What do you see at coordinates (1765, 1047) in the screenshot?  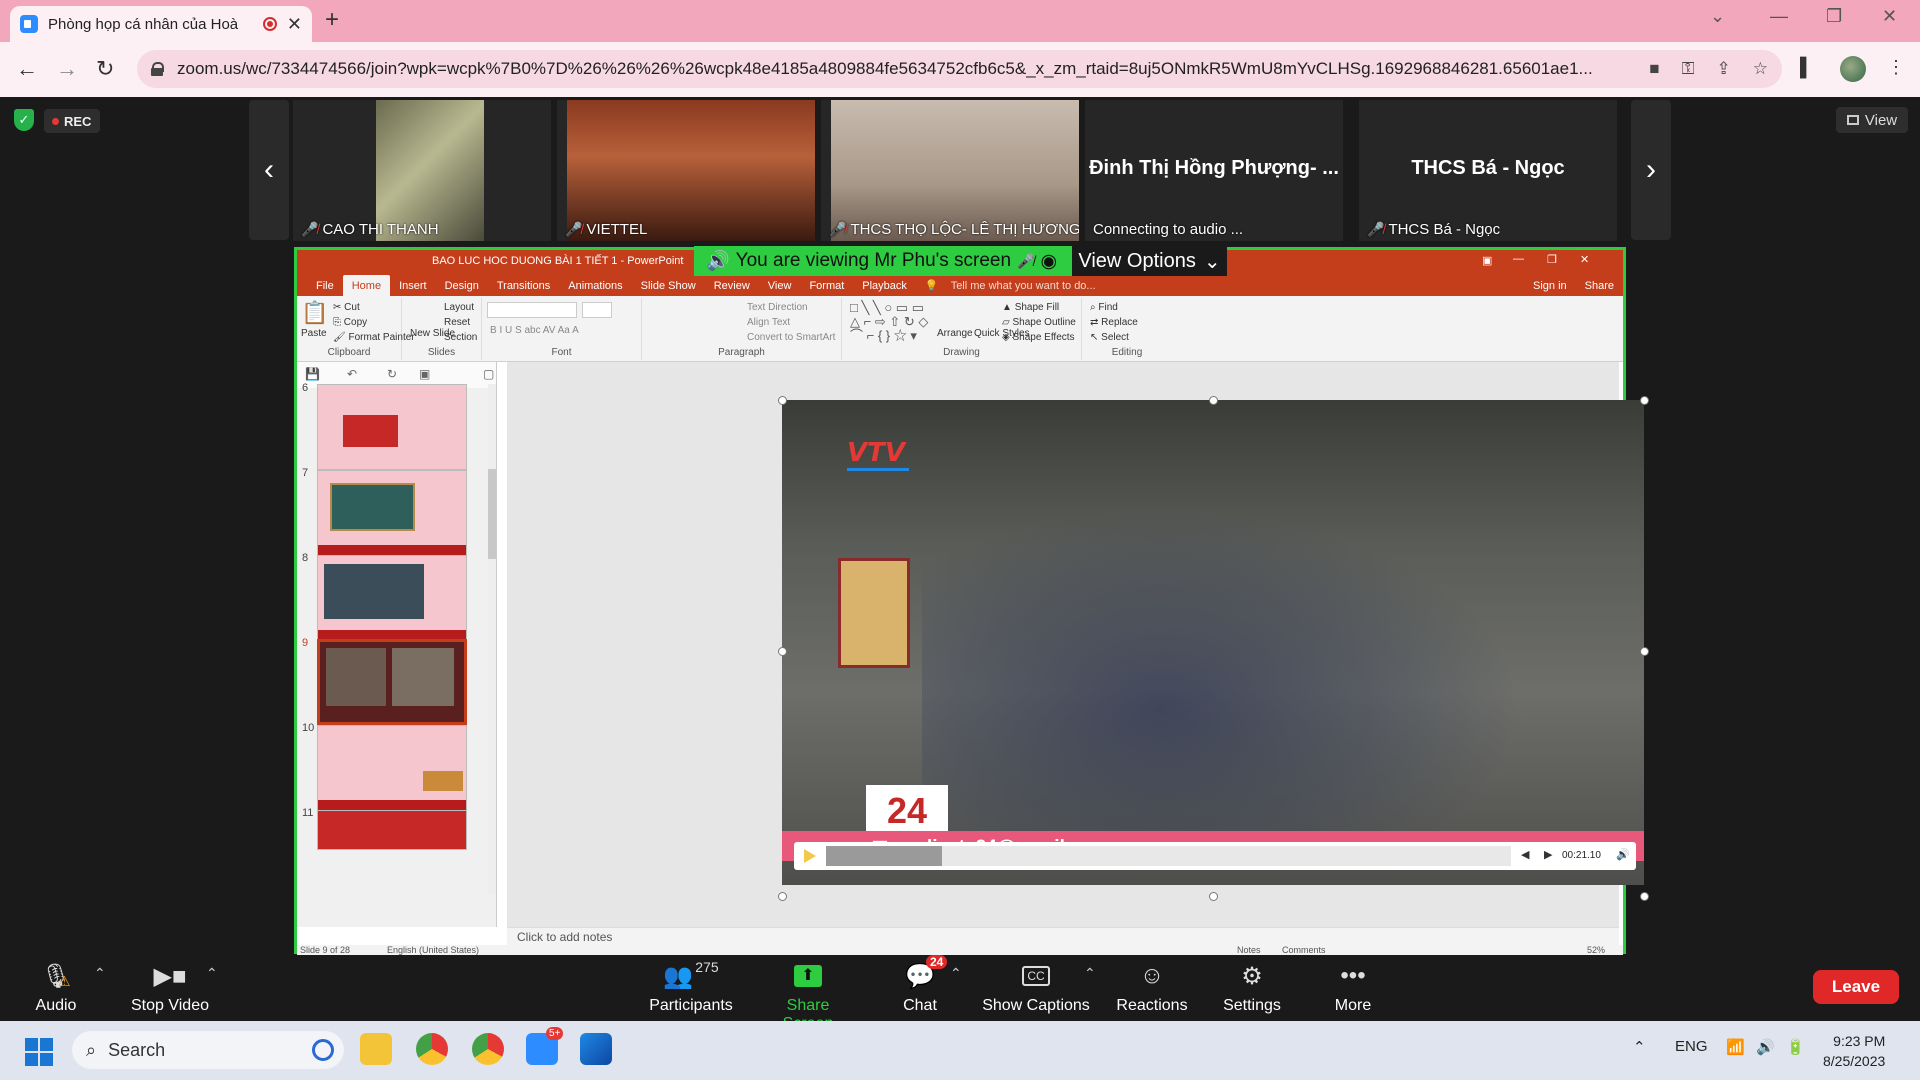 I see `volume-tray-icon: 🔊` at bounding box center [1765, 1047].